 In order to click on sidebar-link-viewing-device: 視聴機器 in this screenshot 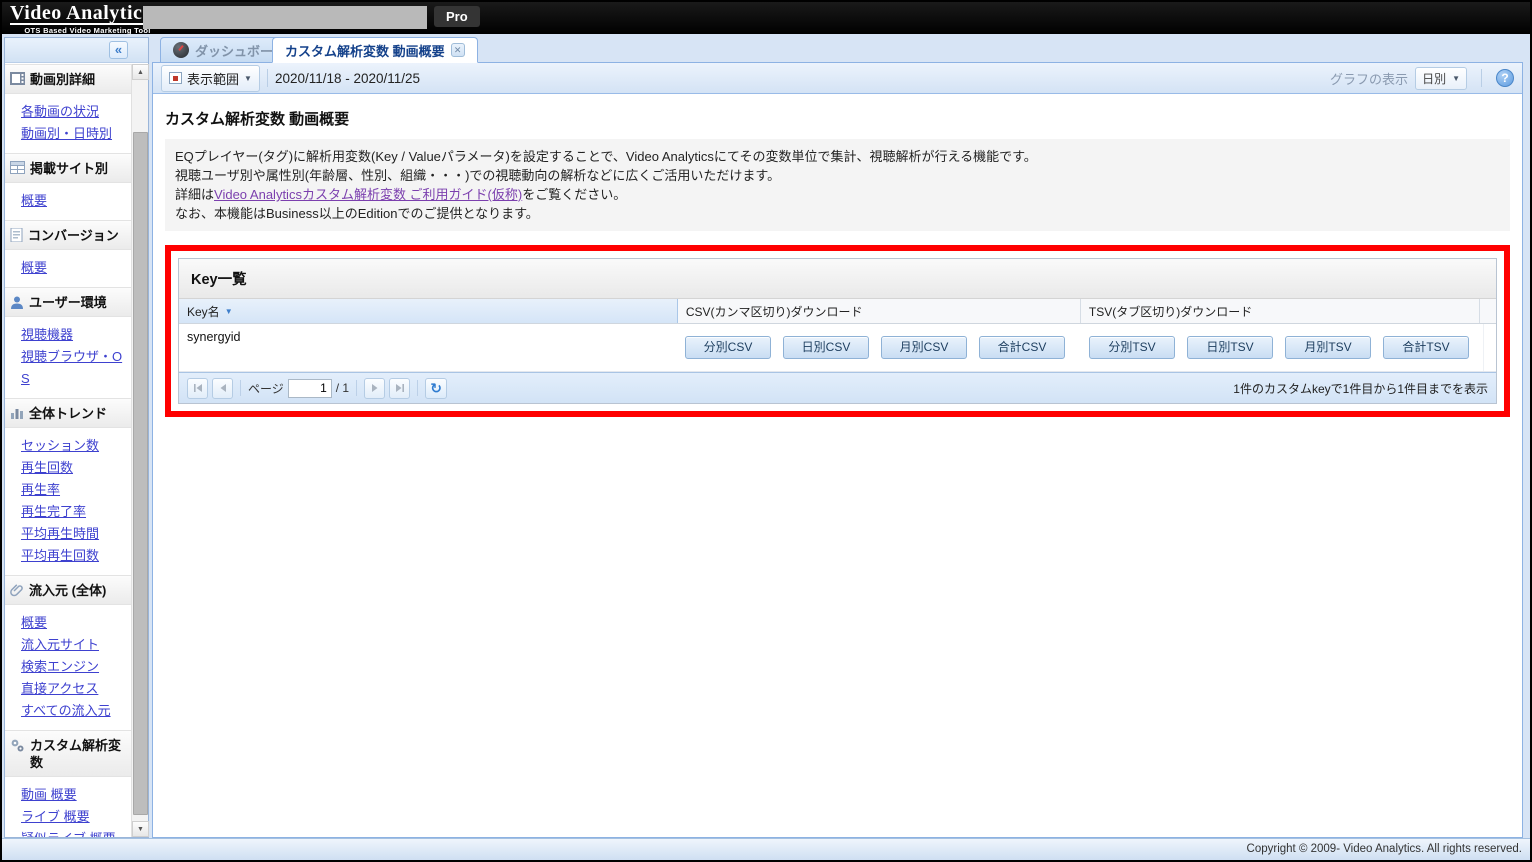, I will do `click(74, 335)`.